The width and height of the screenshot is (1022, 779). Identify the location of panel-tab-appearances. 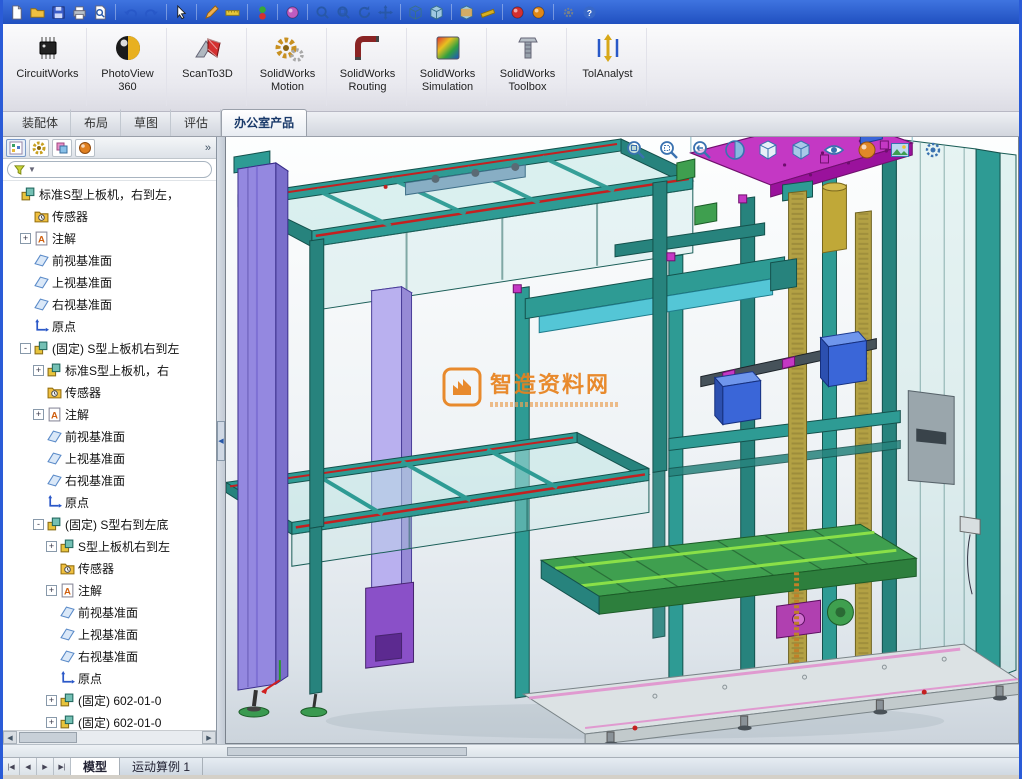
(85, 147).